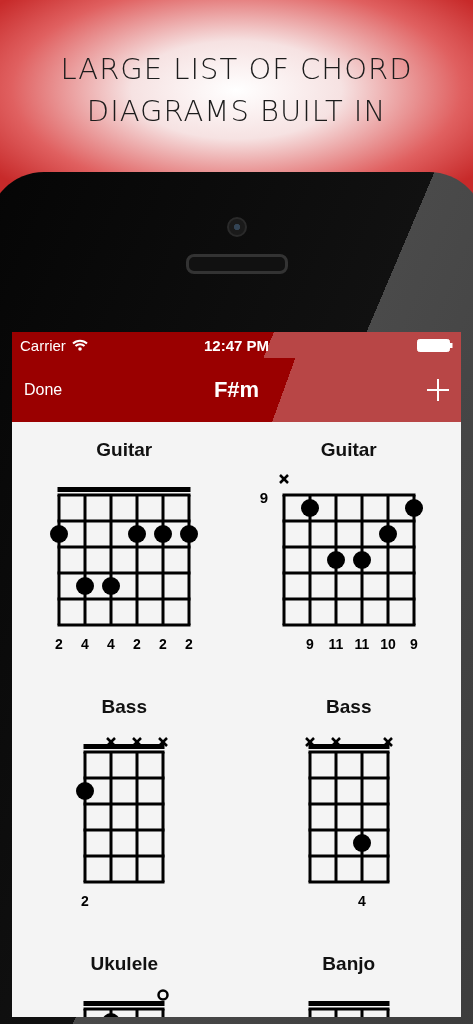 The image size is (473, 1024). What do you see at coordinates (237, 345) in the screenshot?
I see `clock: 12:47 PM` at bounding box center [237, 345].